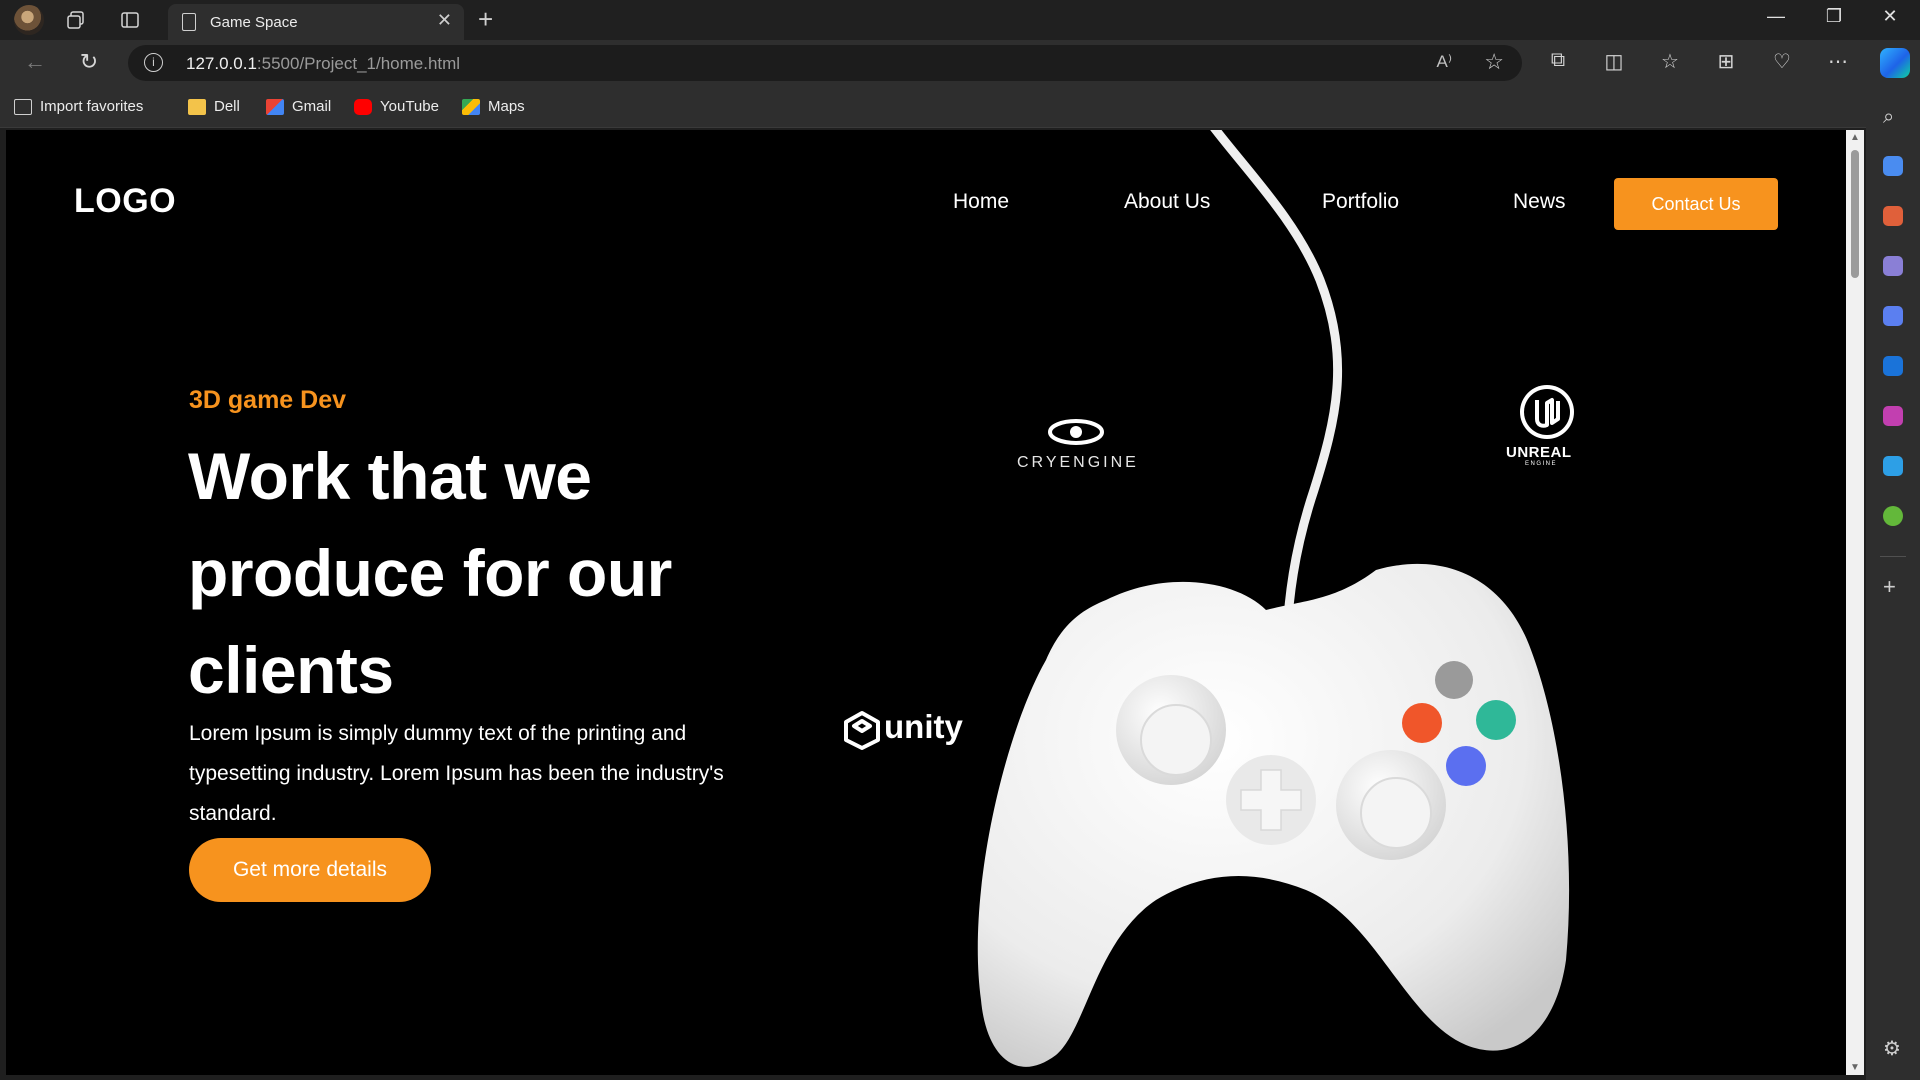 This screenshot has width=1920, height=1080. What do you see at coordinates (323, 64) in the screenshot?
I see `url-text: 127.0.0.1:5500/Project_1/home.html` at bounding box center [323, 64].